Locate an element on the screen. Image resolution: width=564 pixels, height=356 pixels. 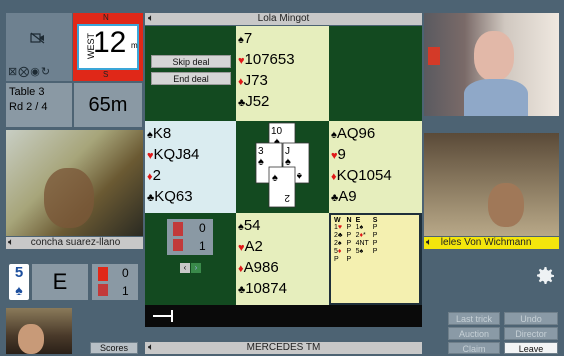
skip-deal-button: Skip deal is located at coordinates (191, 61).